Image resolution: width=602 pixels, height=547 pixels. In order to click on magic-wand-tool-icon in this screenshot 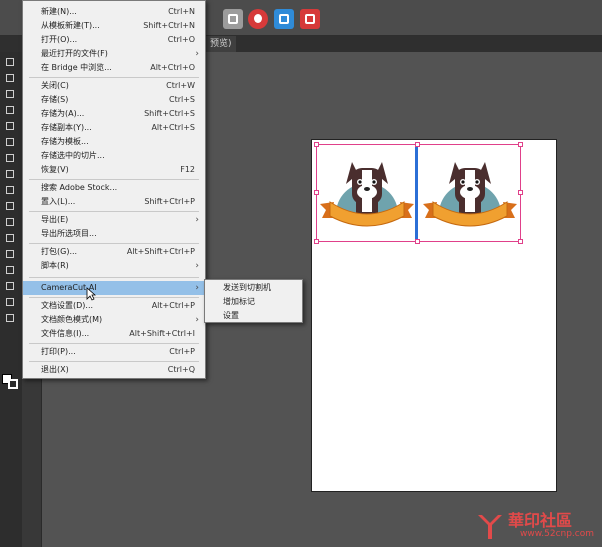, I will do `click(10, 78)`.